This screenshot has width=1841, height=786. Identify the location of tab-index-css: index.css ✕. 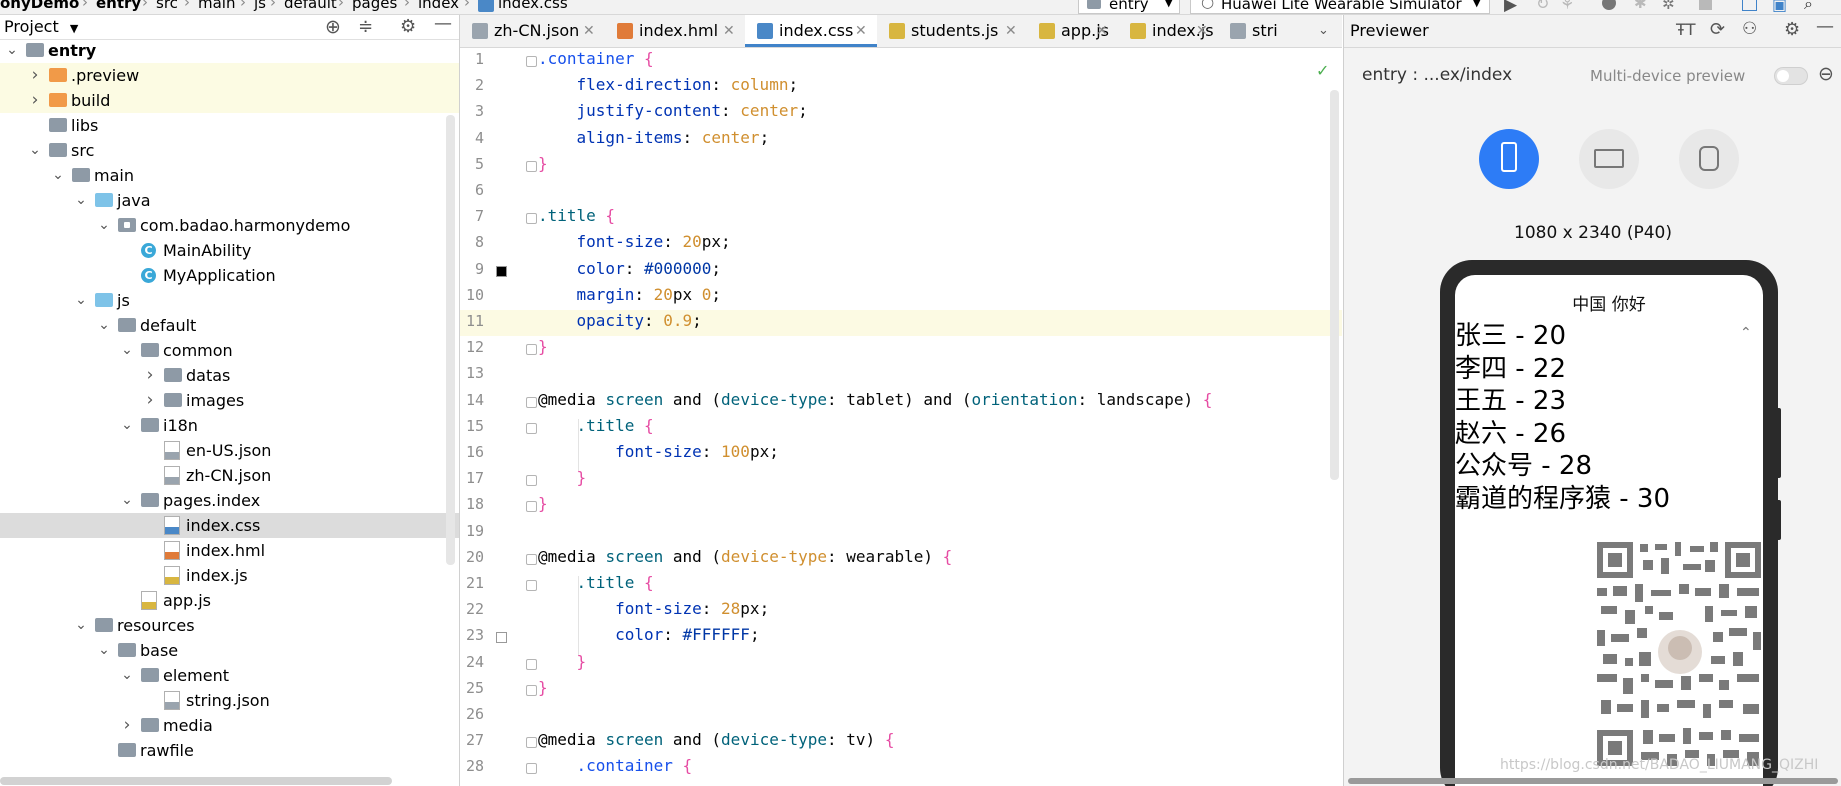
(811, 31).